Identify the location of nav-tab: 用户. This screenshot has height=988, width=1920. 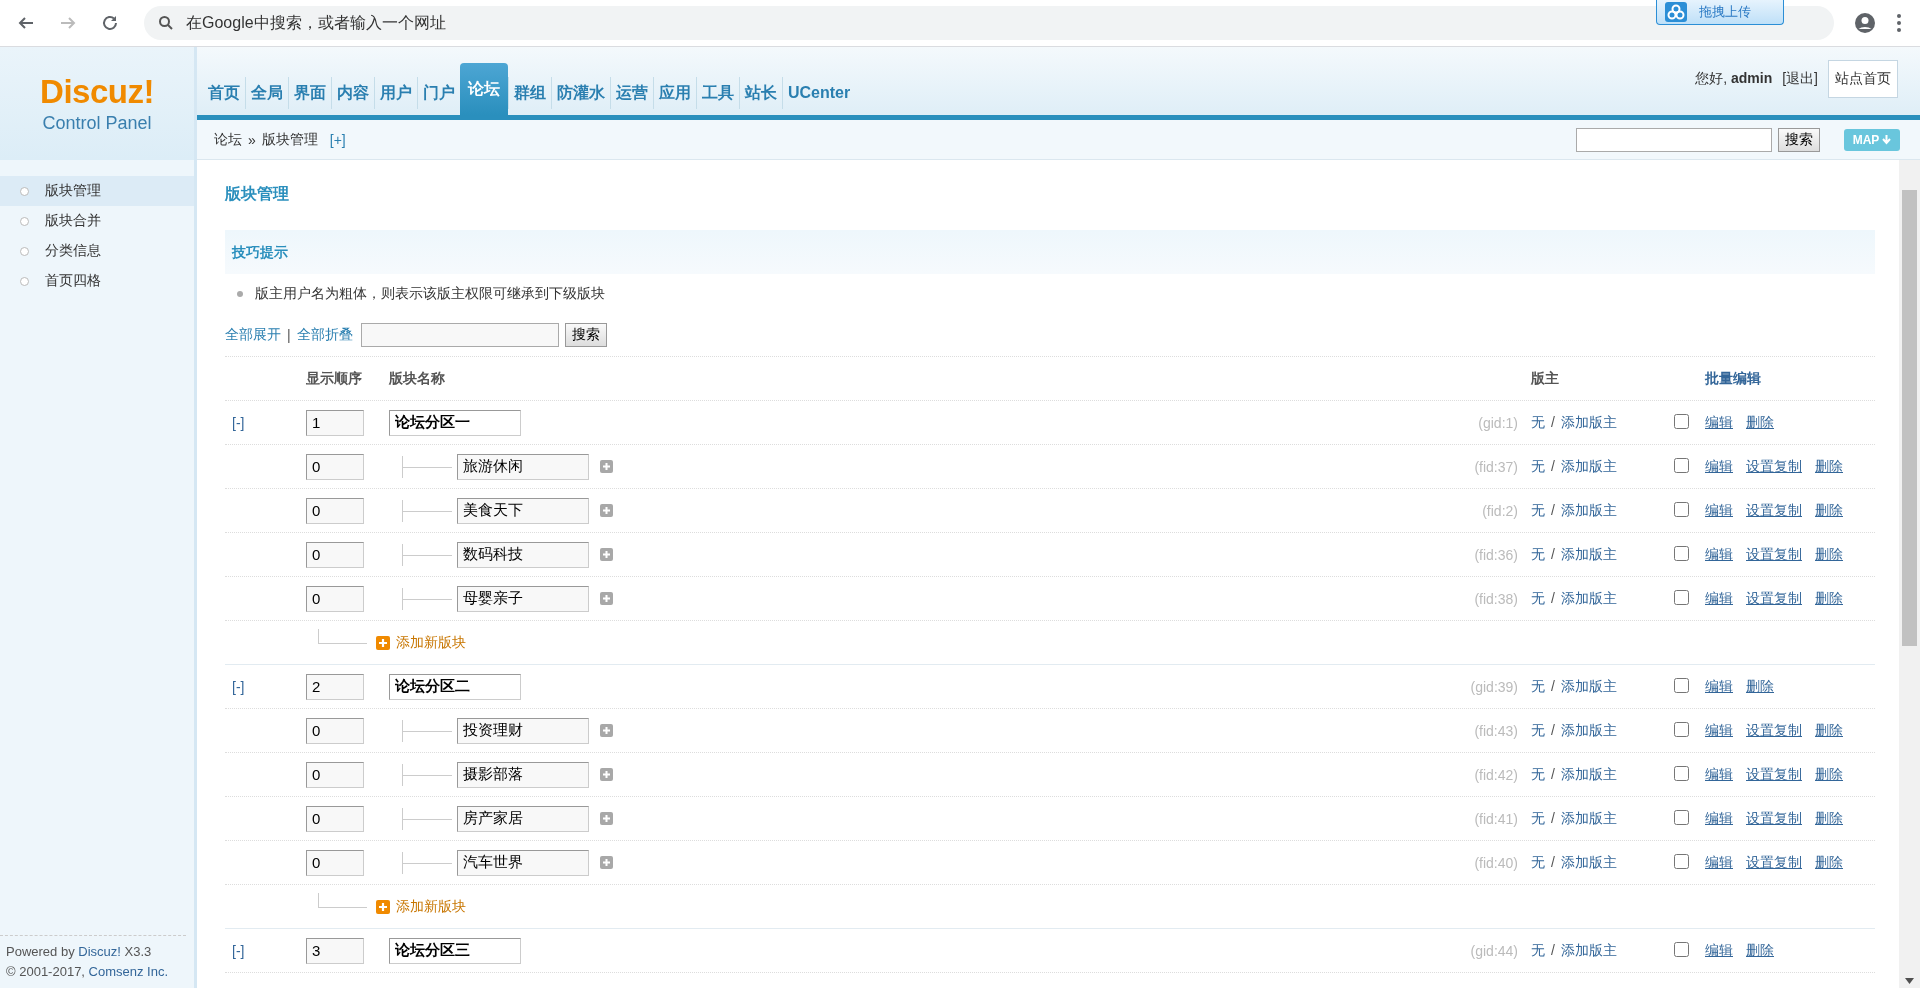
(395, 93).